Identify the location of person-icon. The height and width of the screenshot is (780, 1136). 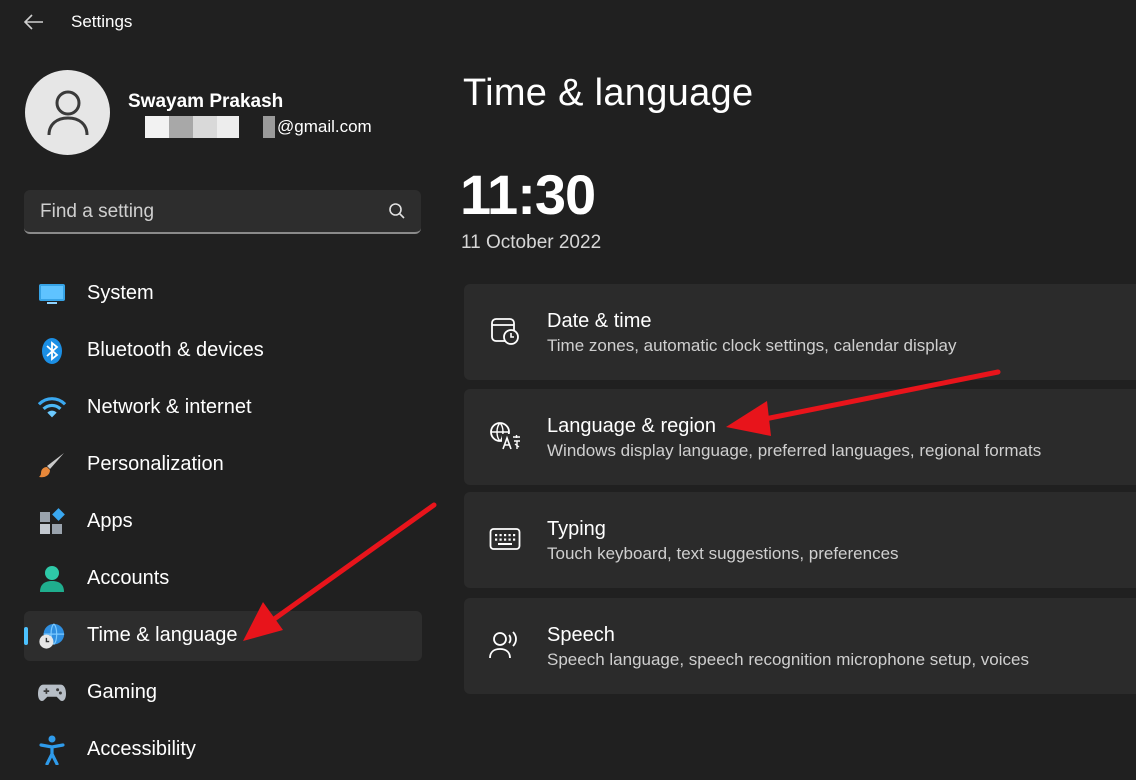
(52, 579).